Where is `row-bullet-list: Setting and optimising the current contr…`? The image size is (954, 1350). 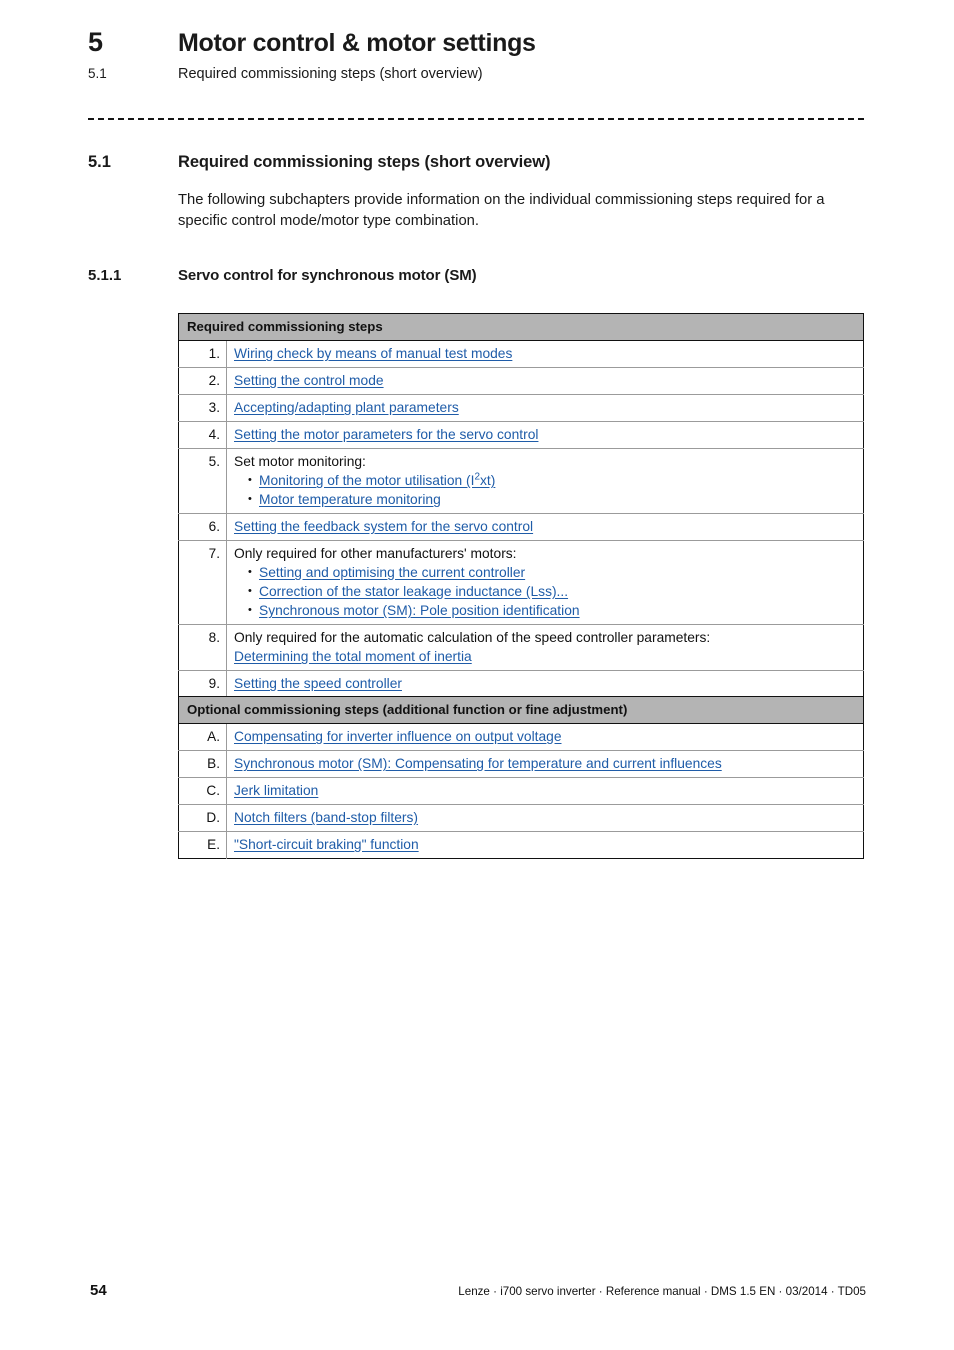 row-bullet-list: Setting and optimising the current contr… is located at coordinates (544, 591).